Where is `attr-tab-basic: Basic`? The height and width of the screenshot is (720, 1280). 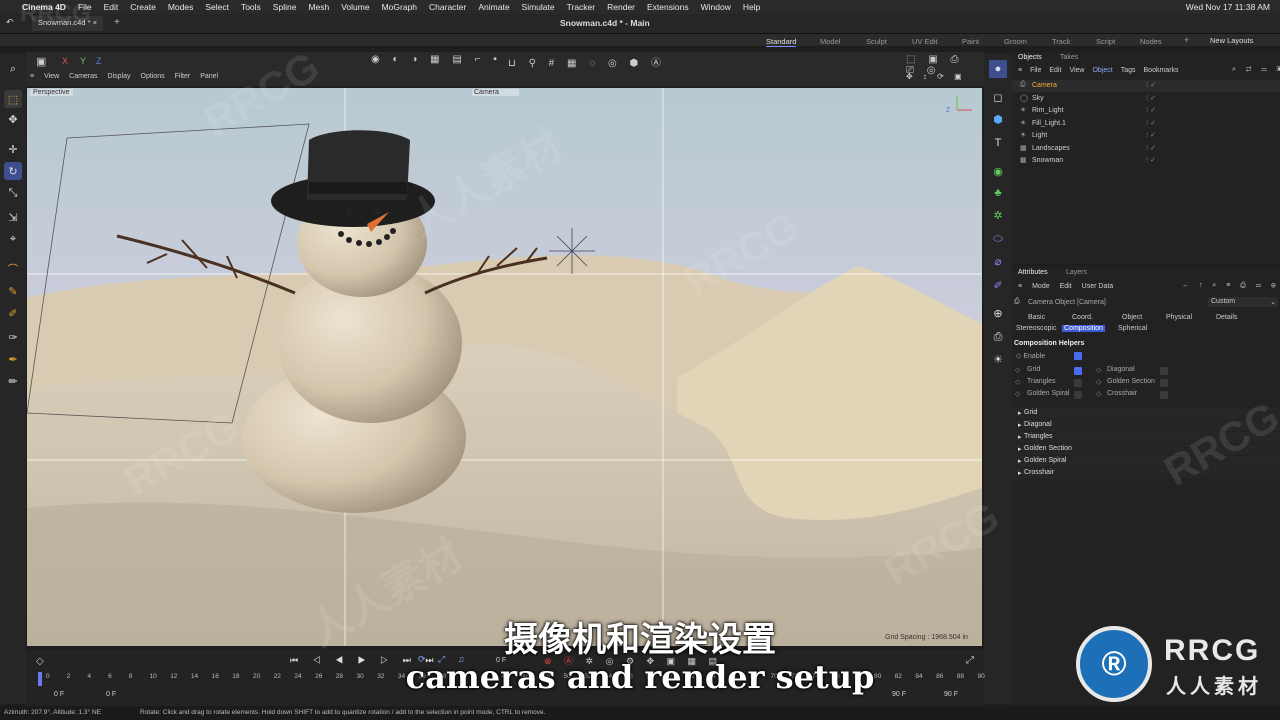 attr-tab-basic: Basic is located at coordinates (1036, 317).